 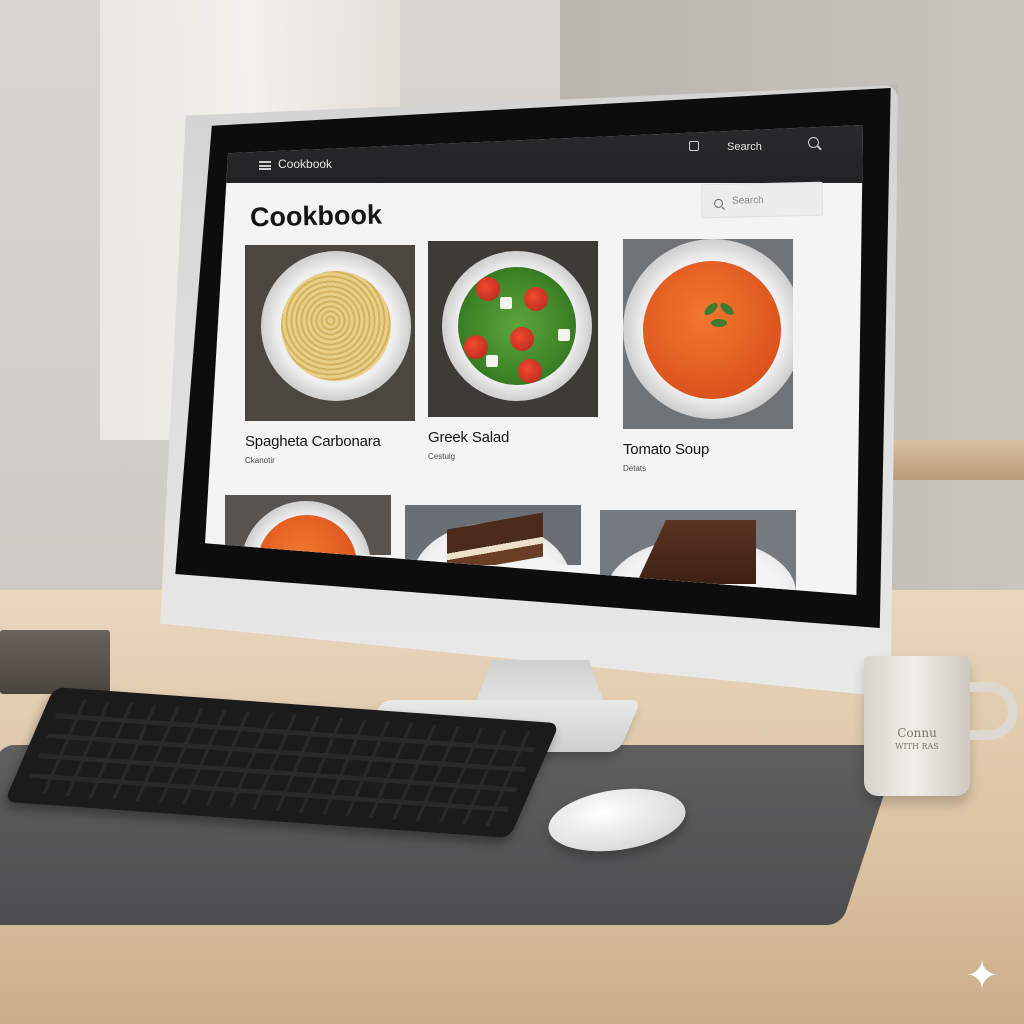 What do you see at coordinates (917, 733) in the screenshot?
I see `mug-text-line1: Connu` at bounding box center [917, 733].